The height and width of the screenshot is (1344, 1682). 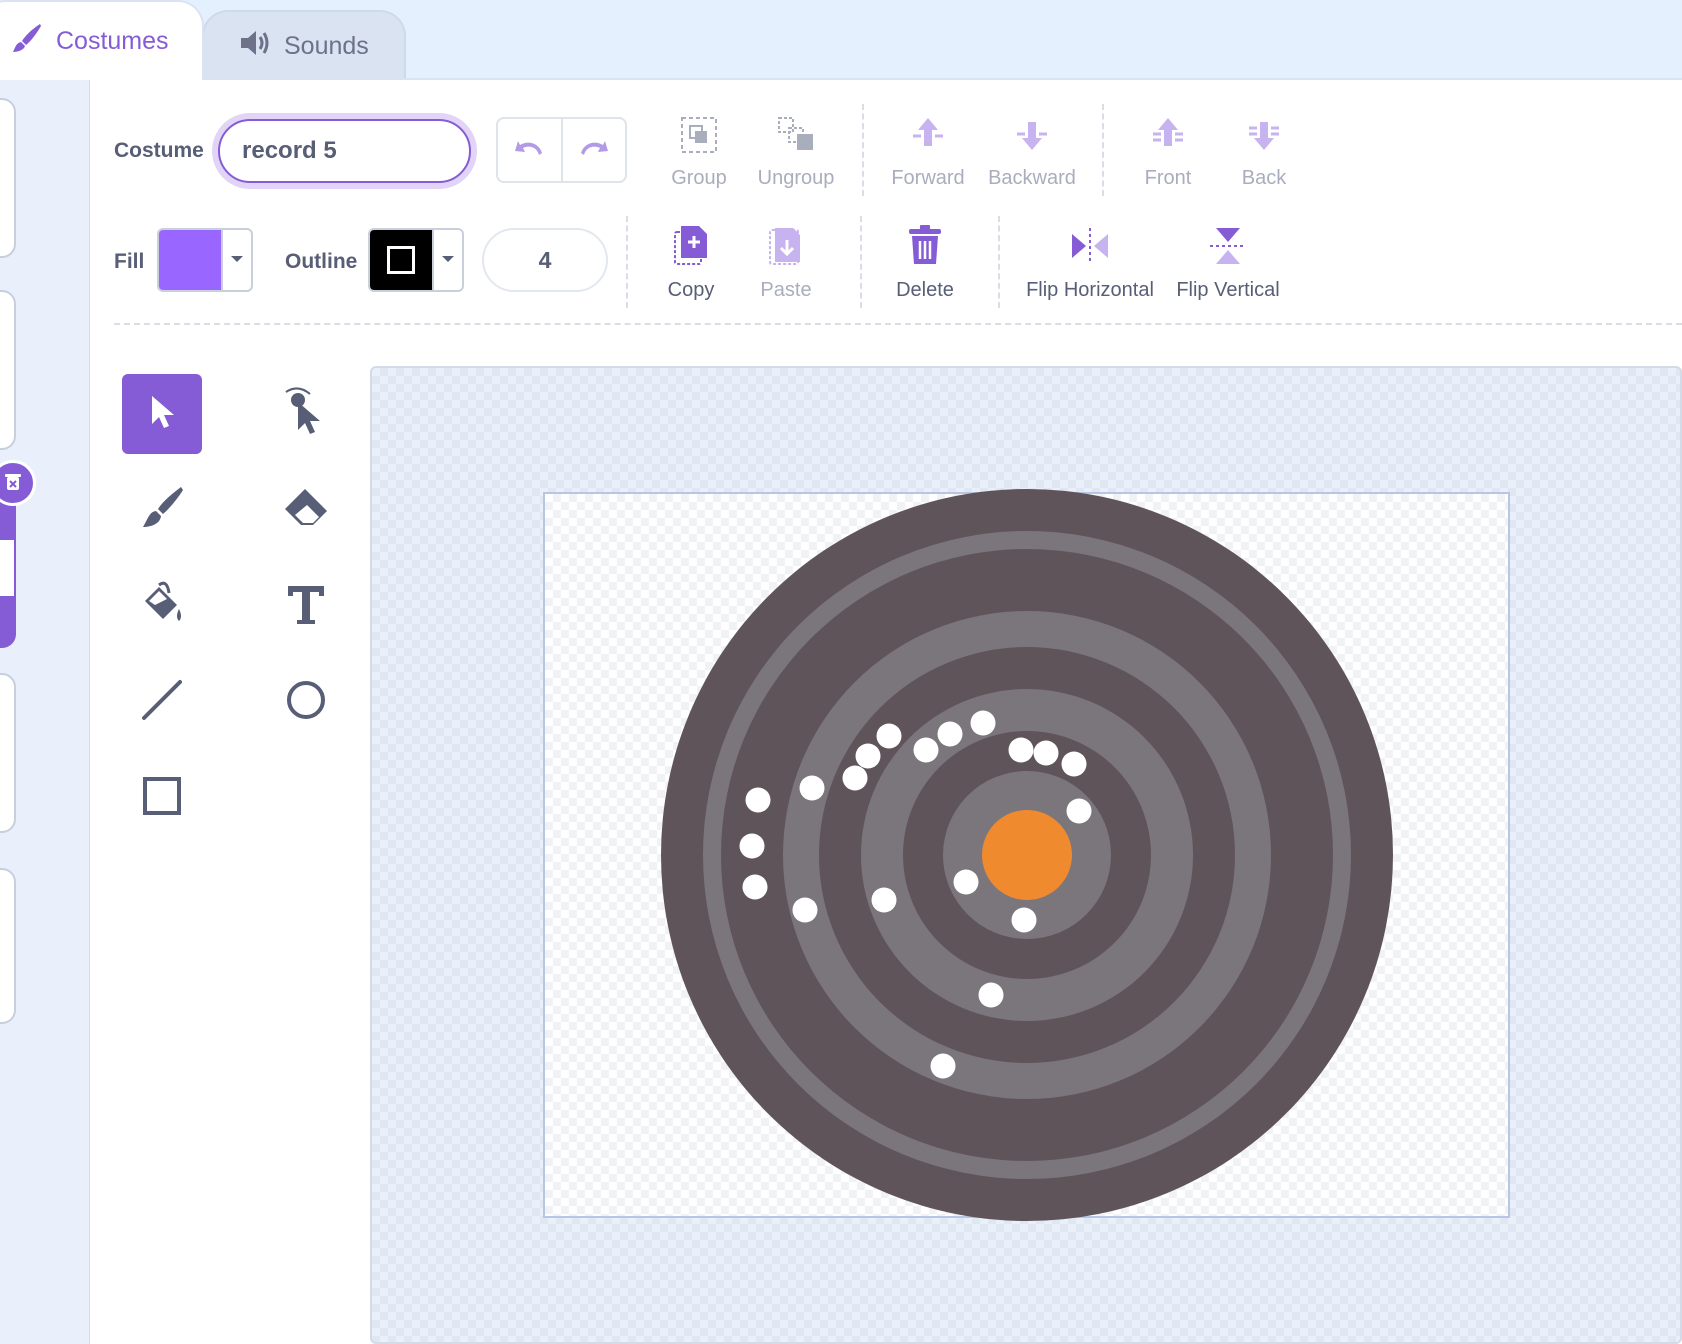 What do you see at coordinates (545, 260) in the screenshot?
I see `outline-width-input` at bounding box center [545, 260].